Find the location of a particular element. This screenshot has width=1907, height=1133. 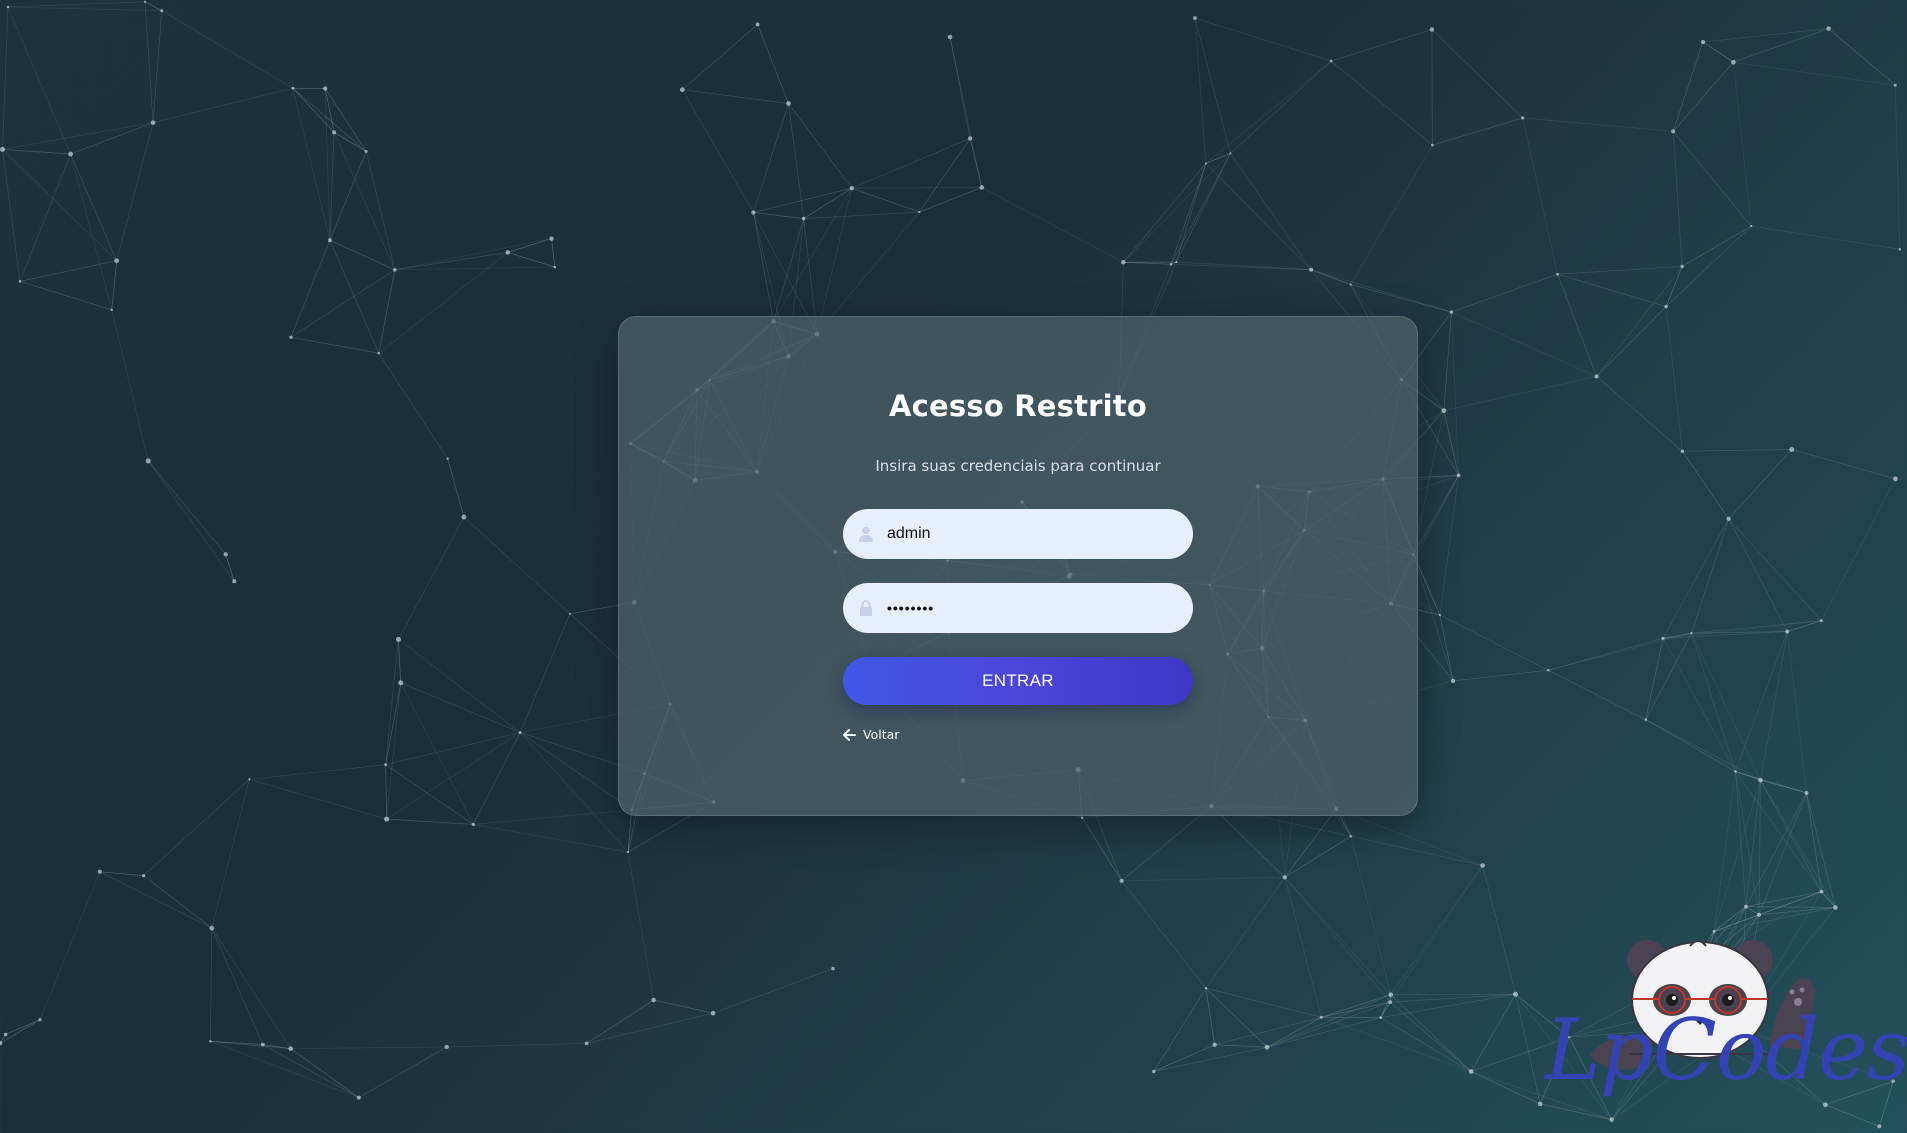

back-link-label: Voltar is located at coordinates (881, 734).